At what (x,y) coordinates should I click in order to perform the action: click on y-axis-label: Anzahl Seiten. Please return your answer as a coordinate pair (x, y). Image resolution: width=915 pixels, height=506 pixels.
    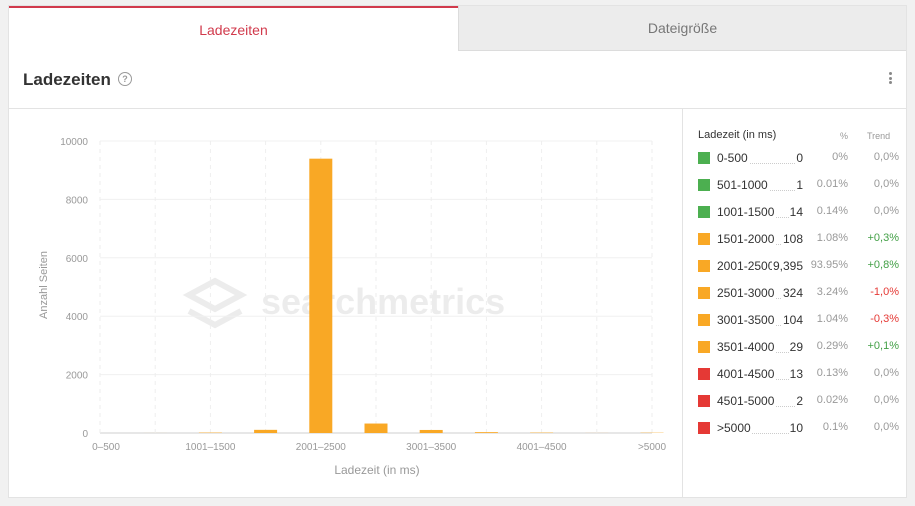
    Looking at the image, I should click on (44, 285).